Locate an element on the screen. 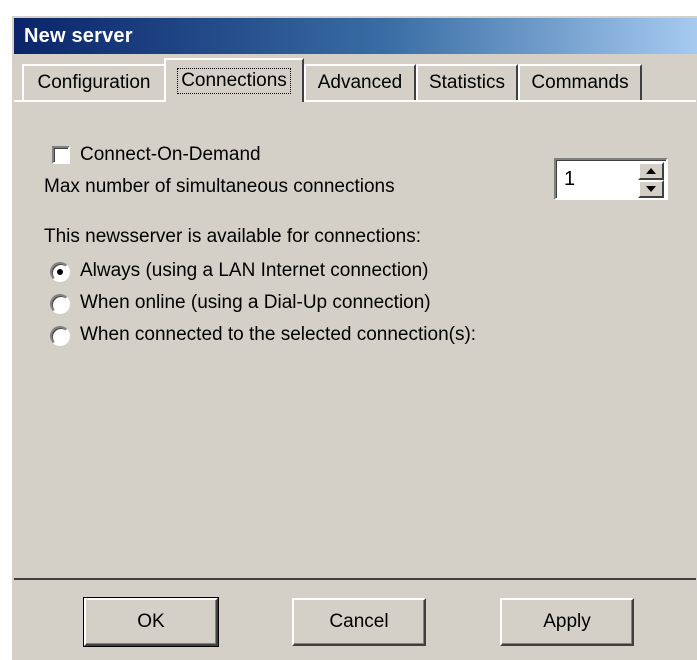  tab-commands: Commands is located at coordinates (580, 82).